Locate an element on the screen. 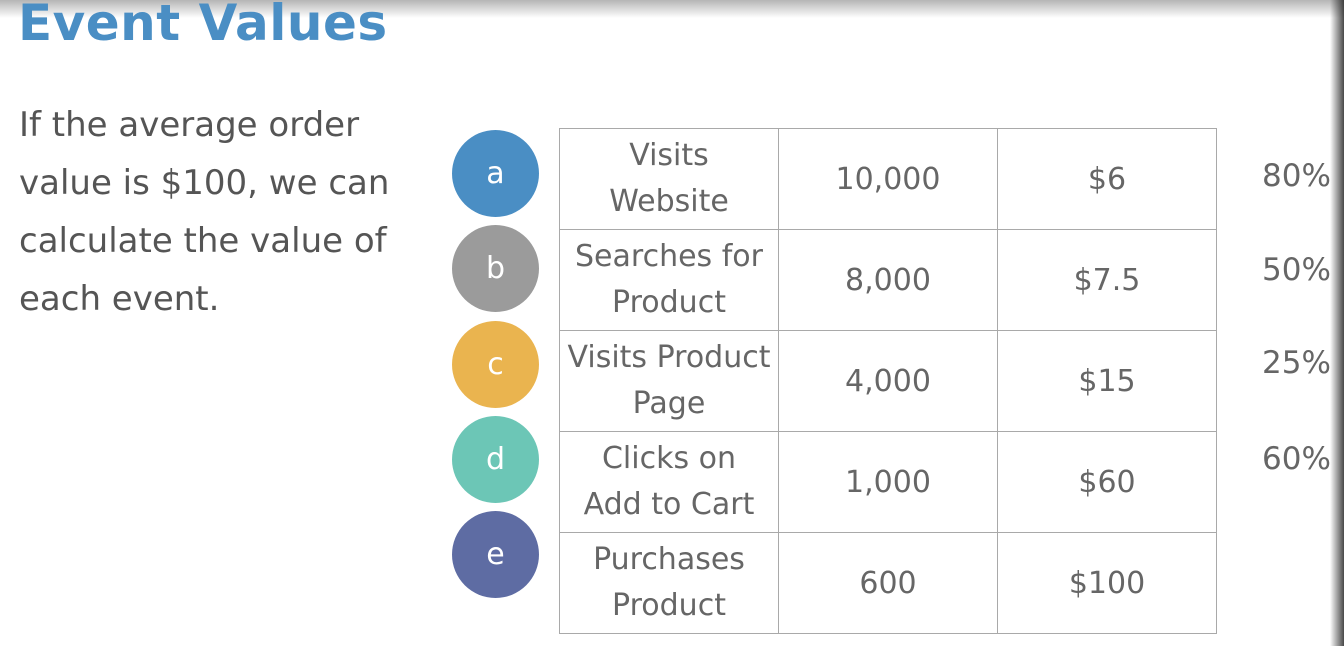 Image resolution: width=1344 pixels, height=646 pixels. table-row: Visits Product Page 4,000 $15 is located at coordinates (888, 381).